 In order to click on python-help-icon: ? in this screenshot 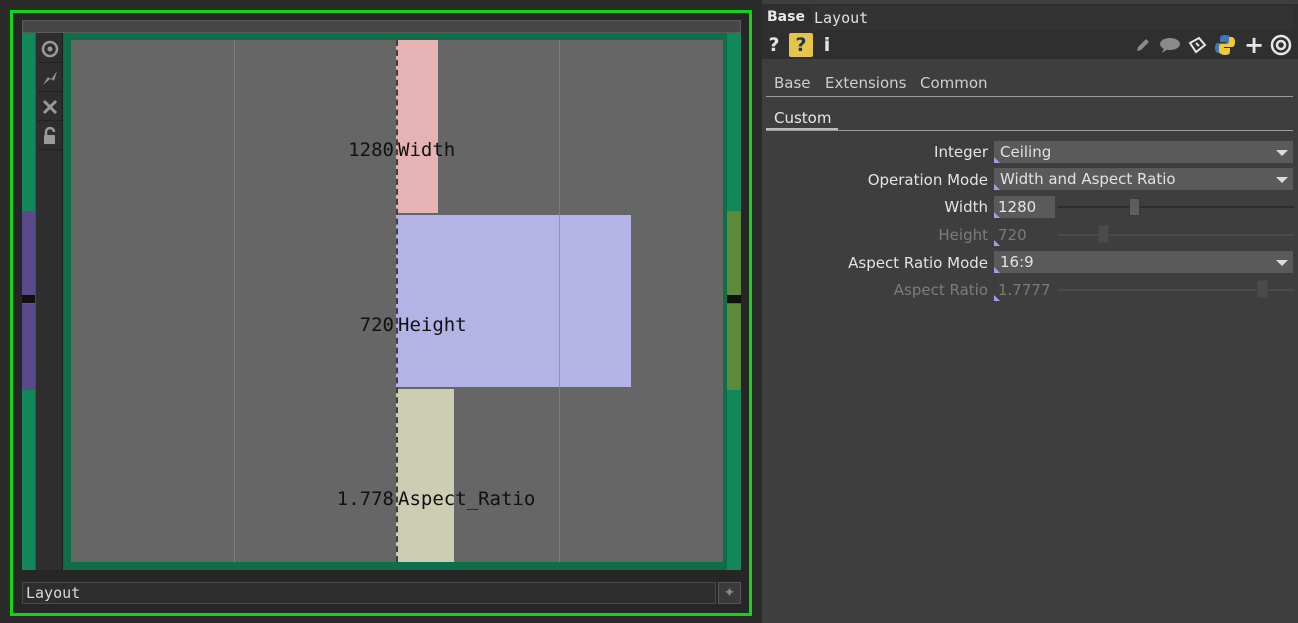, I will do `click(801, 45)`.